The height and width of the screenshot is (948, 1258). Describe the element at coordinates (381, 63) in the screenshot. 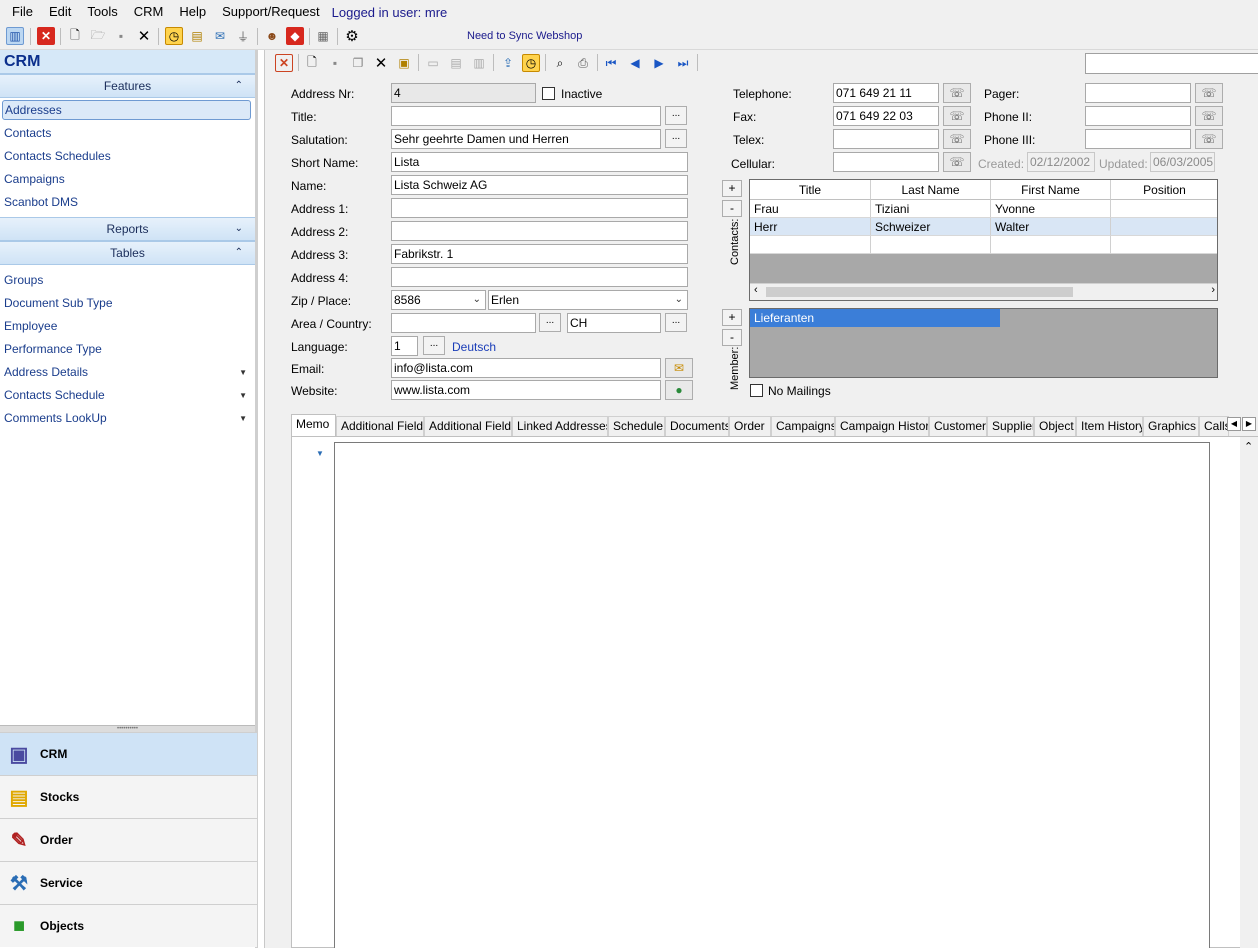

I see `delete-record-icon: ✕` at that location.